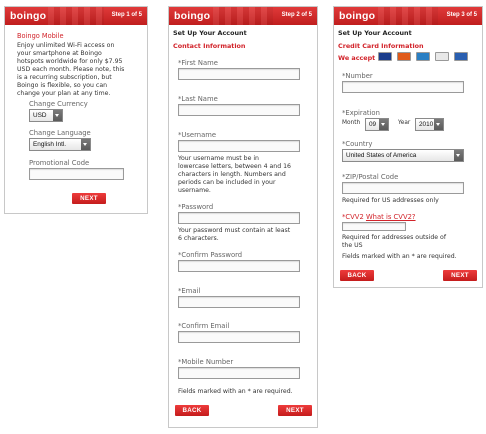  Describe the element at coordinates (461, 15) in the screenshot. I see `step-indicator: Step 3 of 5` at that location.